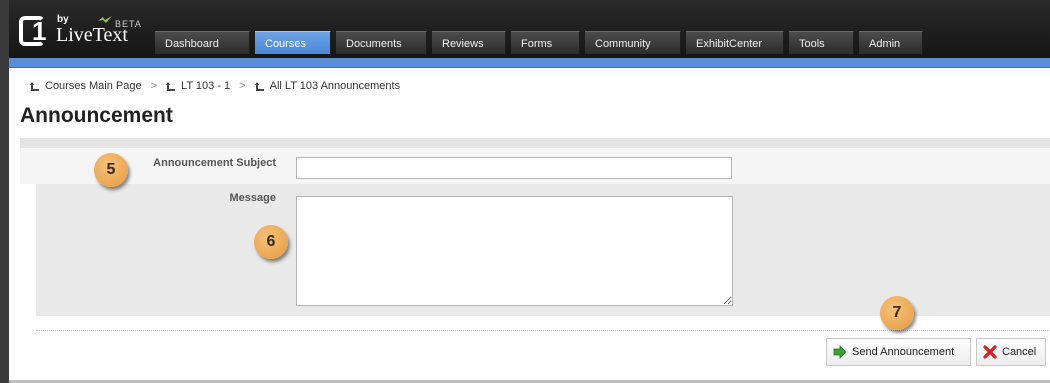 This screenshot has width=1050, height=383. What do you see at coordinates (4, 191) in the screenshot?
I see `window-border` at bounding box center [4, 191].